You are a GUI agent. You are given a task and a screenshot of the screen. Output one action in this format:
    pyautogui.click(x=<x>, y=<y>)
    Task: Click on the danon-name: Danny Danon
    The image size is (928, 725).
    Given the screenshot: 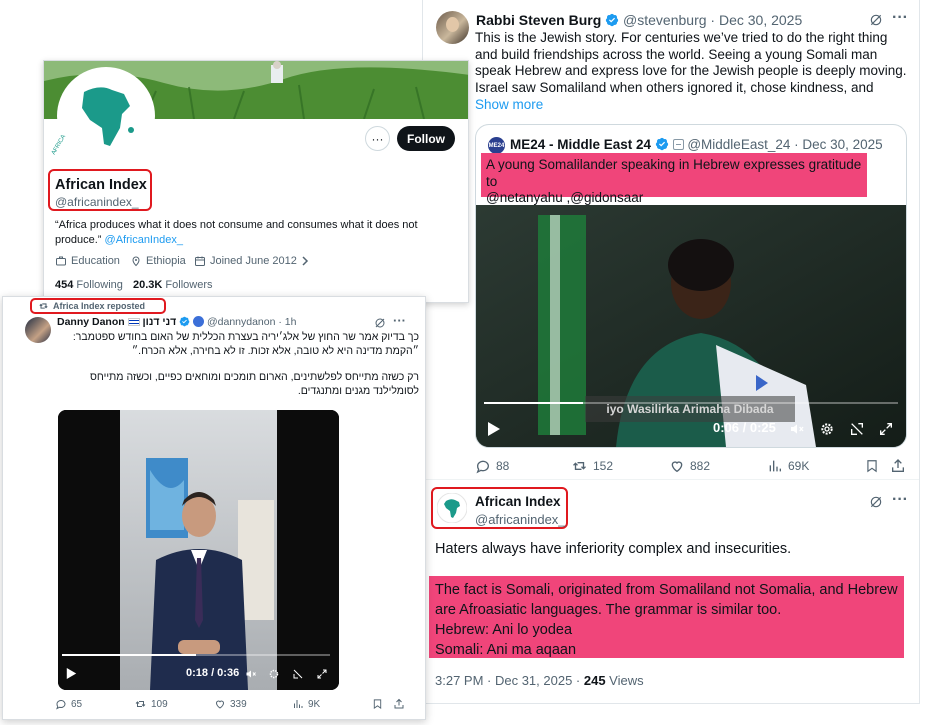 What is the action you would take?
    pyautogui.click(x=91, y=322)
    